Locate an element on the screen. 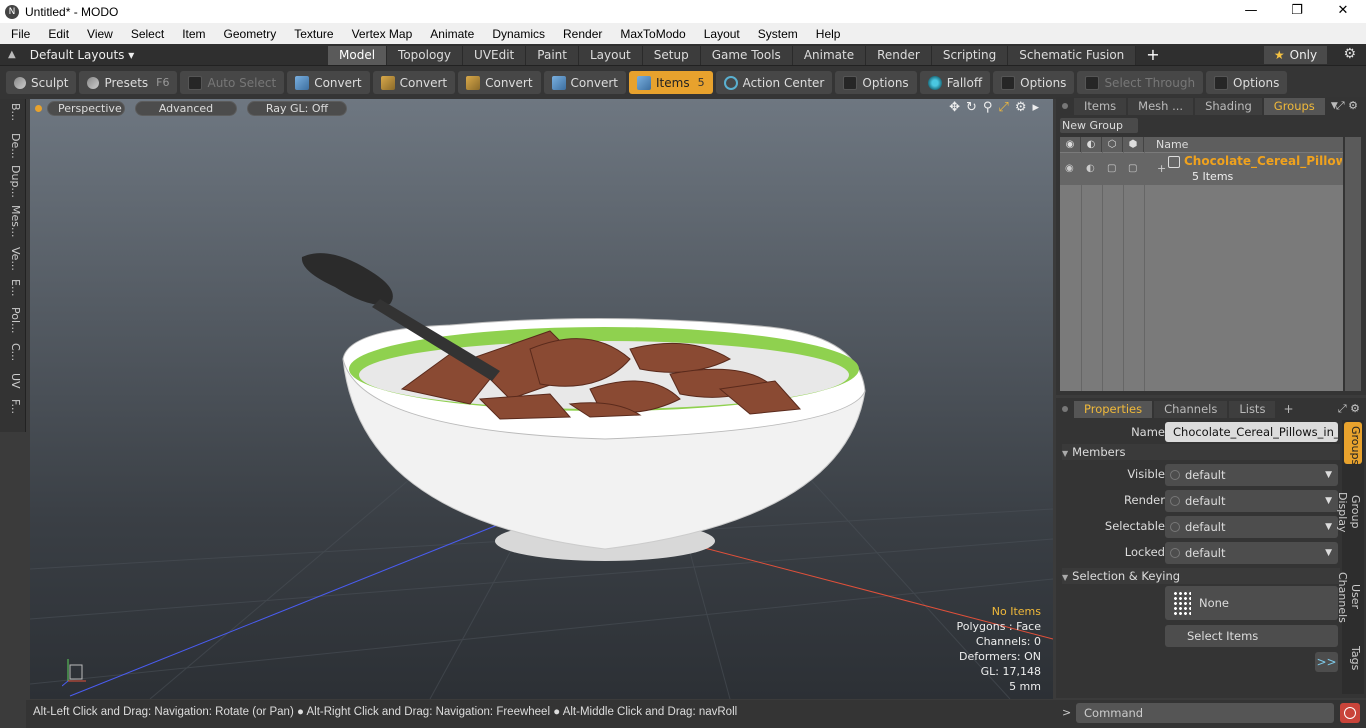 The width and height of the screenshot is (1366, 728). pan-icon: ✥ is located at coordinates (954, 107).